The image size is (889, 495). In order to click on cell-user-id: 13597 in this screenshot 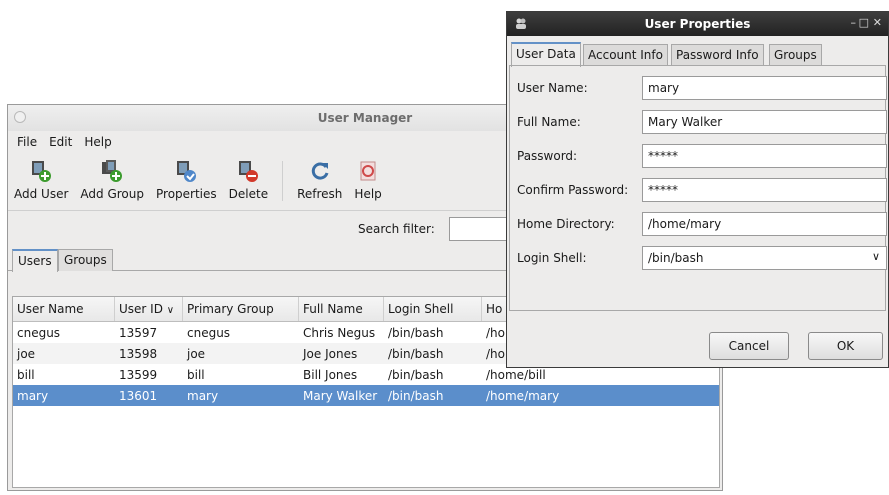, I will do `click(138, 332)`.